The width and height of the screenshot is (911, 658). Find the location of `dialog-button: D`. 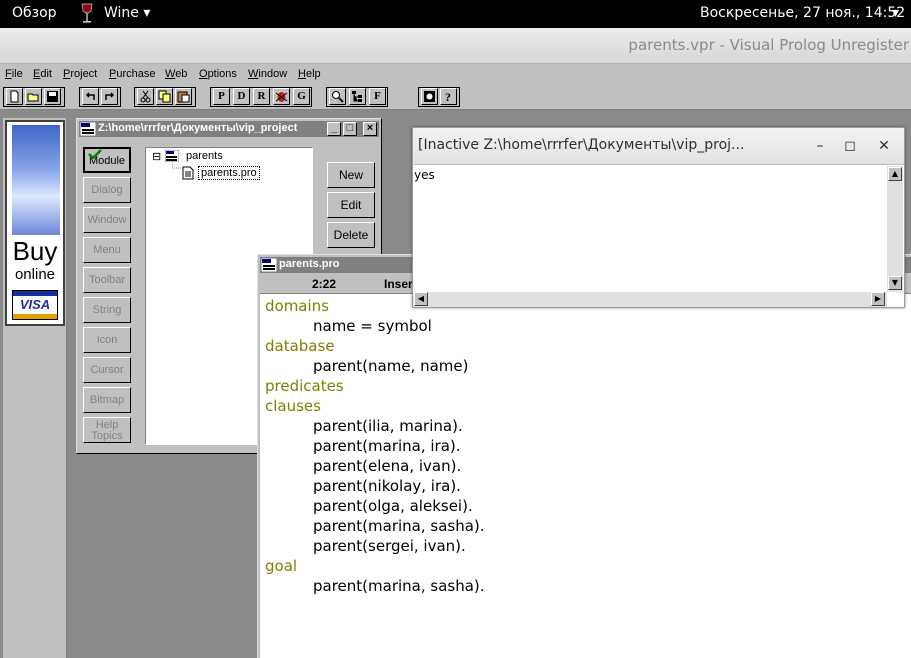

dialog-button: D is located at coordinates (241, 96).